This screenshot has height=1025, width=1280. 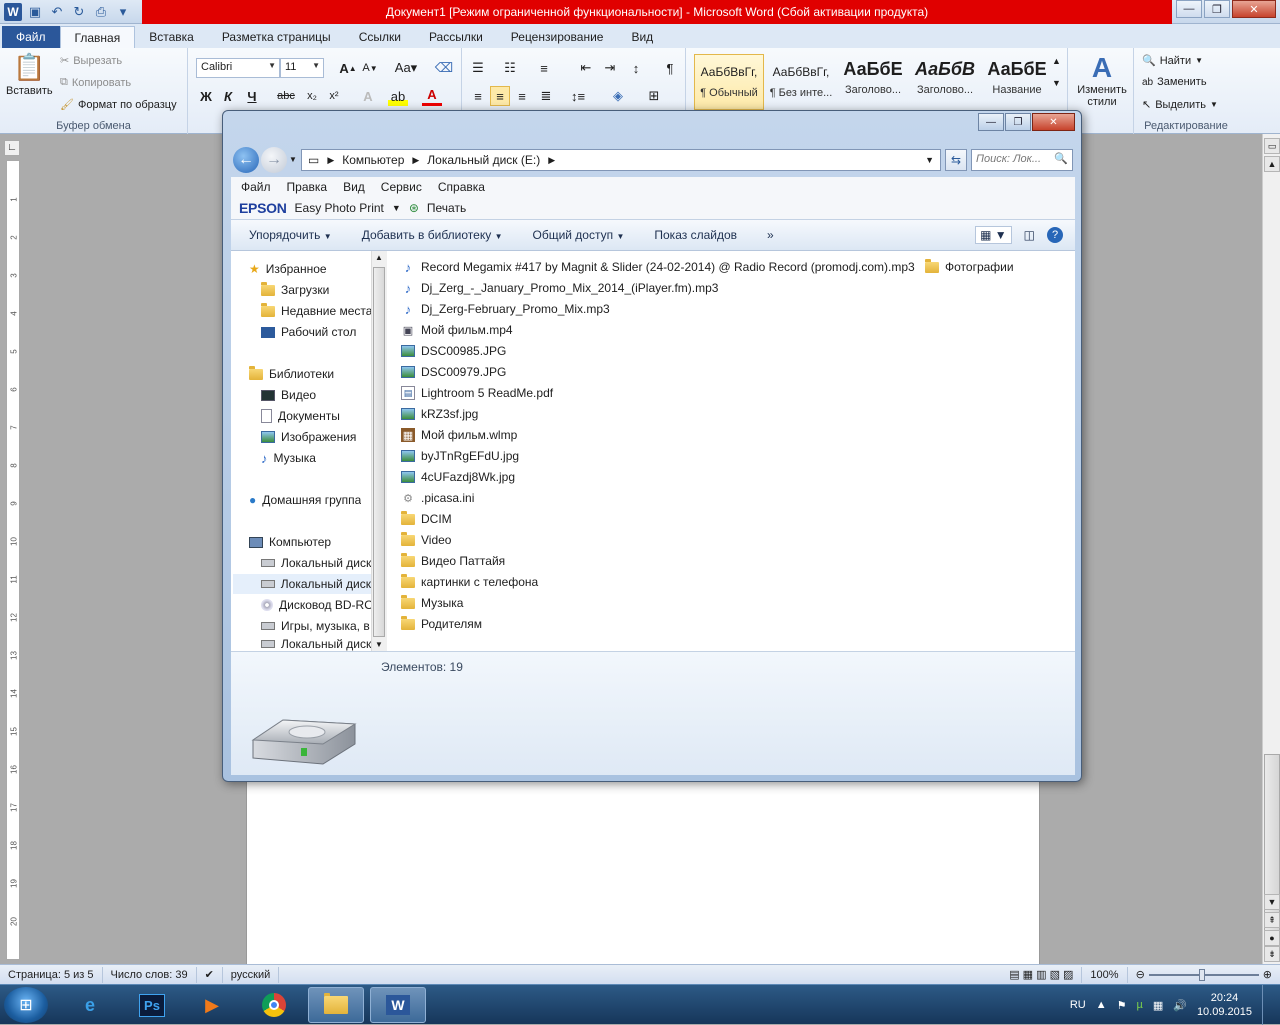 What do you see at coordinates (1180, 105) in the screenshot?
I see `select-button: ↖ Выделить ▼` at bounding box center [1180, 105].